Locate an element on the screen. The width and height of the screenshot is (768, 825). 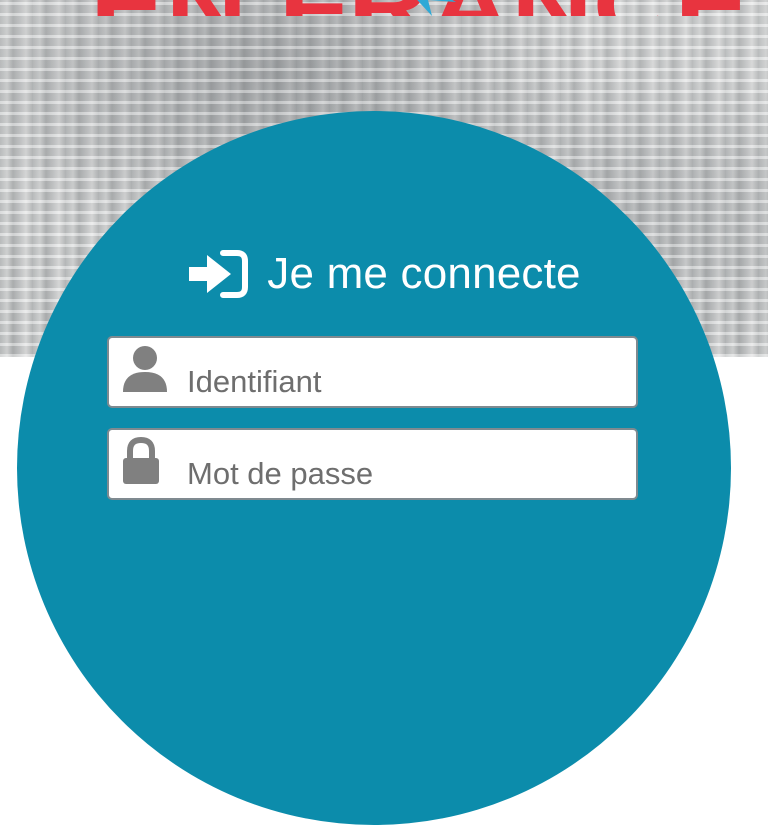
user-icon is located at coordinates (145, 371).